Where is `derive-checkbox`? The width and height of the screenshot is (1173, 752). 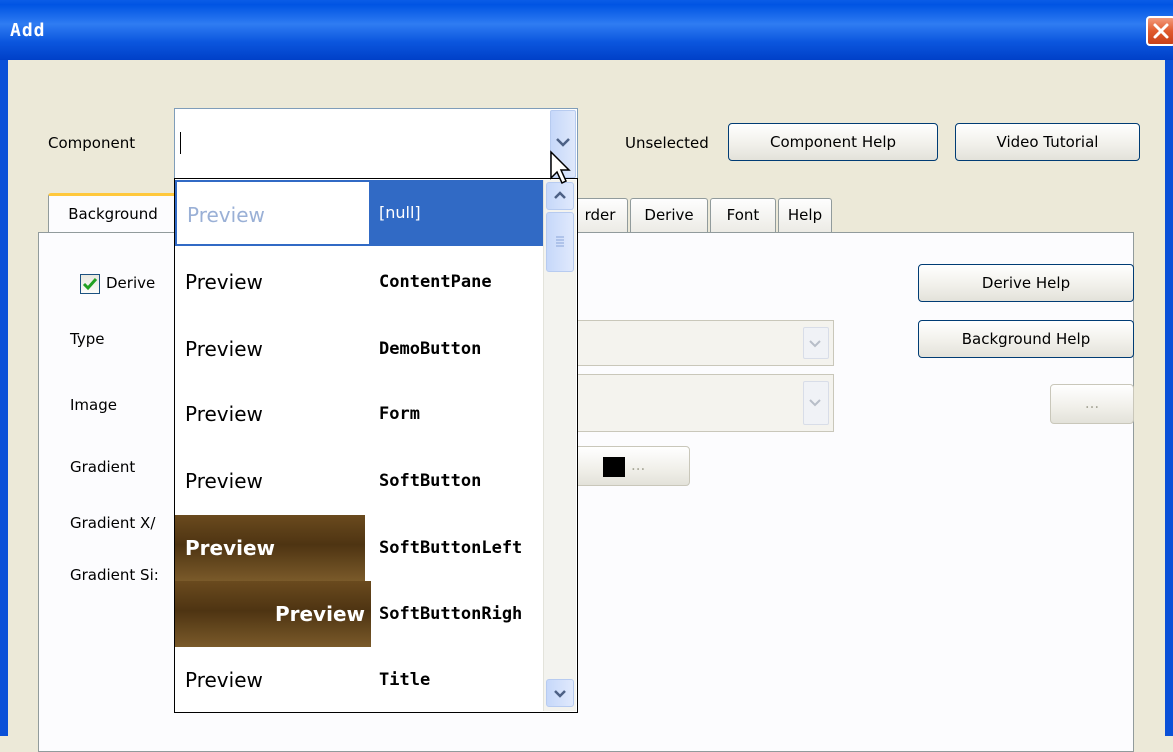
derive-checkbox is located at coordinates (90, 284).